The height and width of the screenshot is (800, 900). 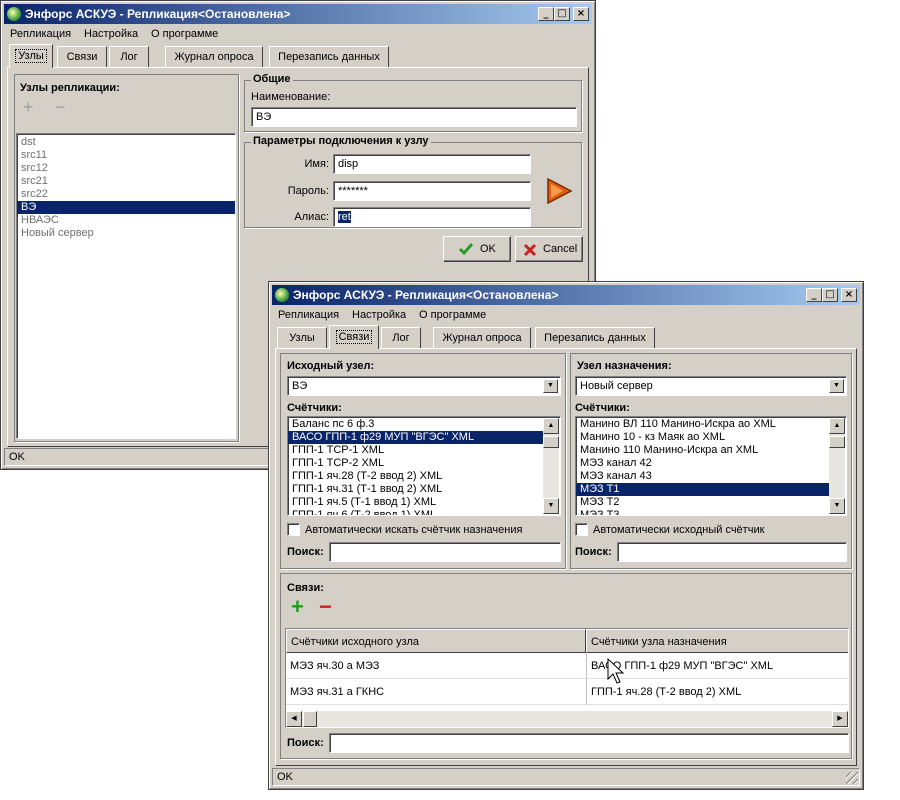 I want to click on app-icon, so click(x=14, y=14).